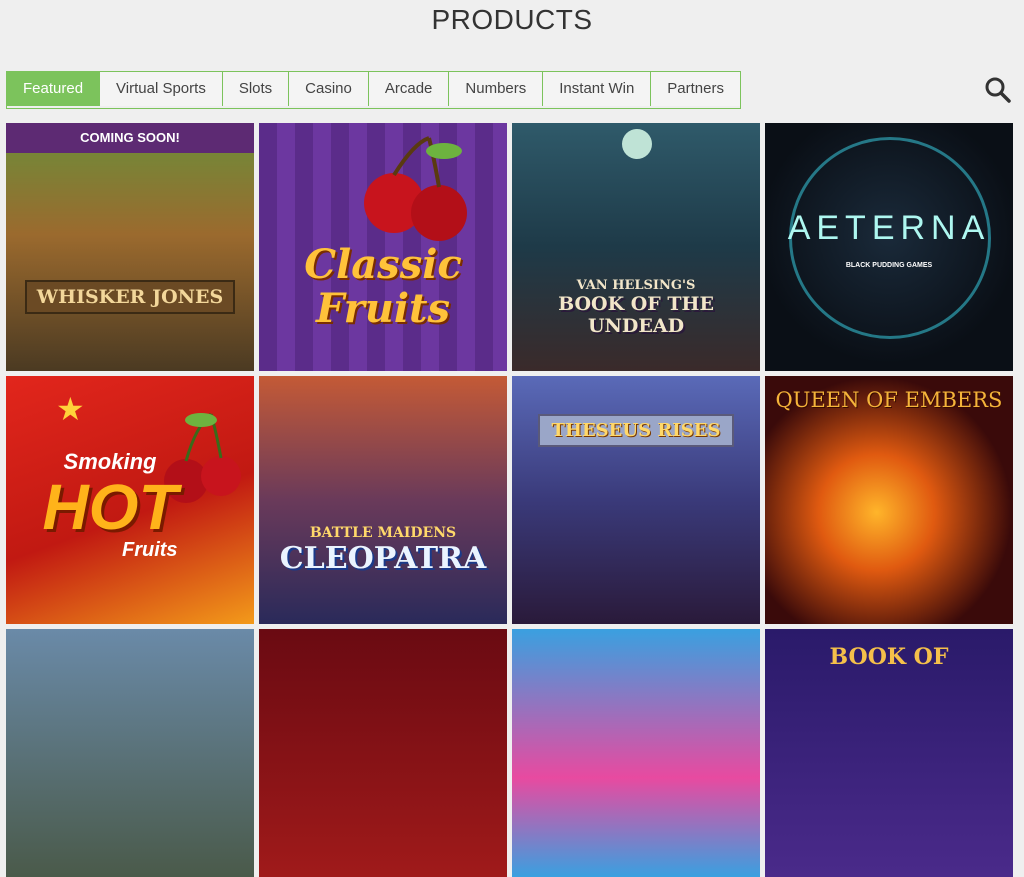  Describe the element at coordinates (636, 285) in the screenshot. I see `game-subtitle: VAN HELSING'S` at that location.